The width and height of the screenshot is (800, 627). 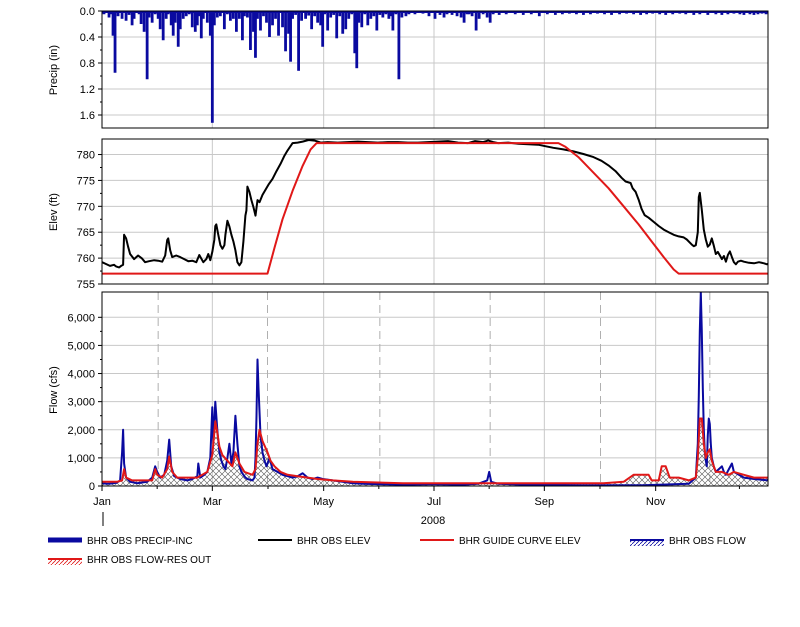 What do you see at coordinates (434, 502) in the screenshot?
I see `x-tick-label: Jul` at bounding box center [434, 502].